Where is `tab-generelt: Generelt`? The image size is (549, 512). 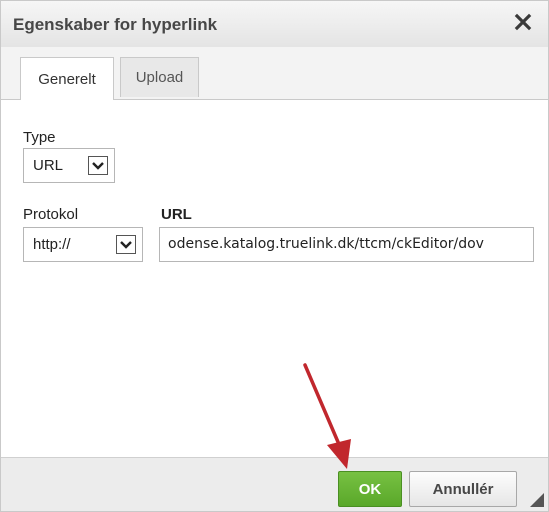 tab-generelt: Generelt is located at coordinates (67, 78).